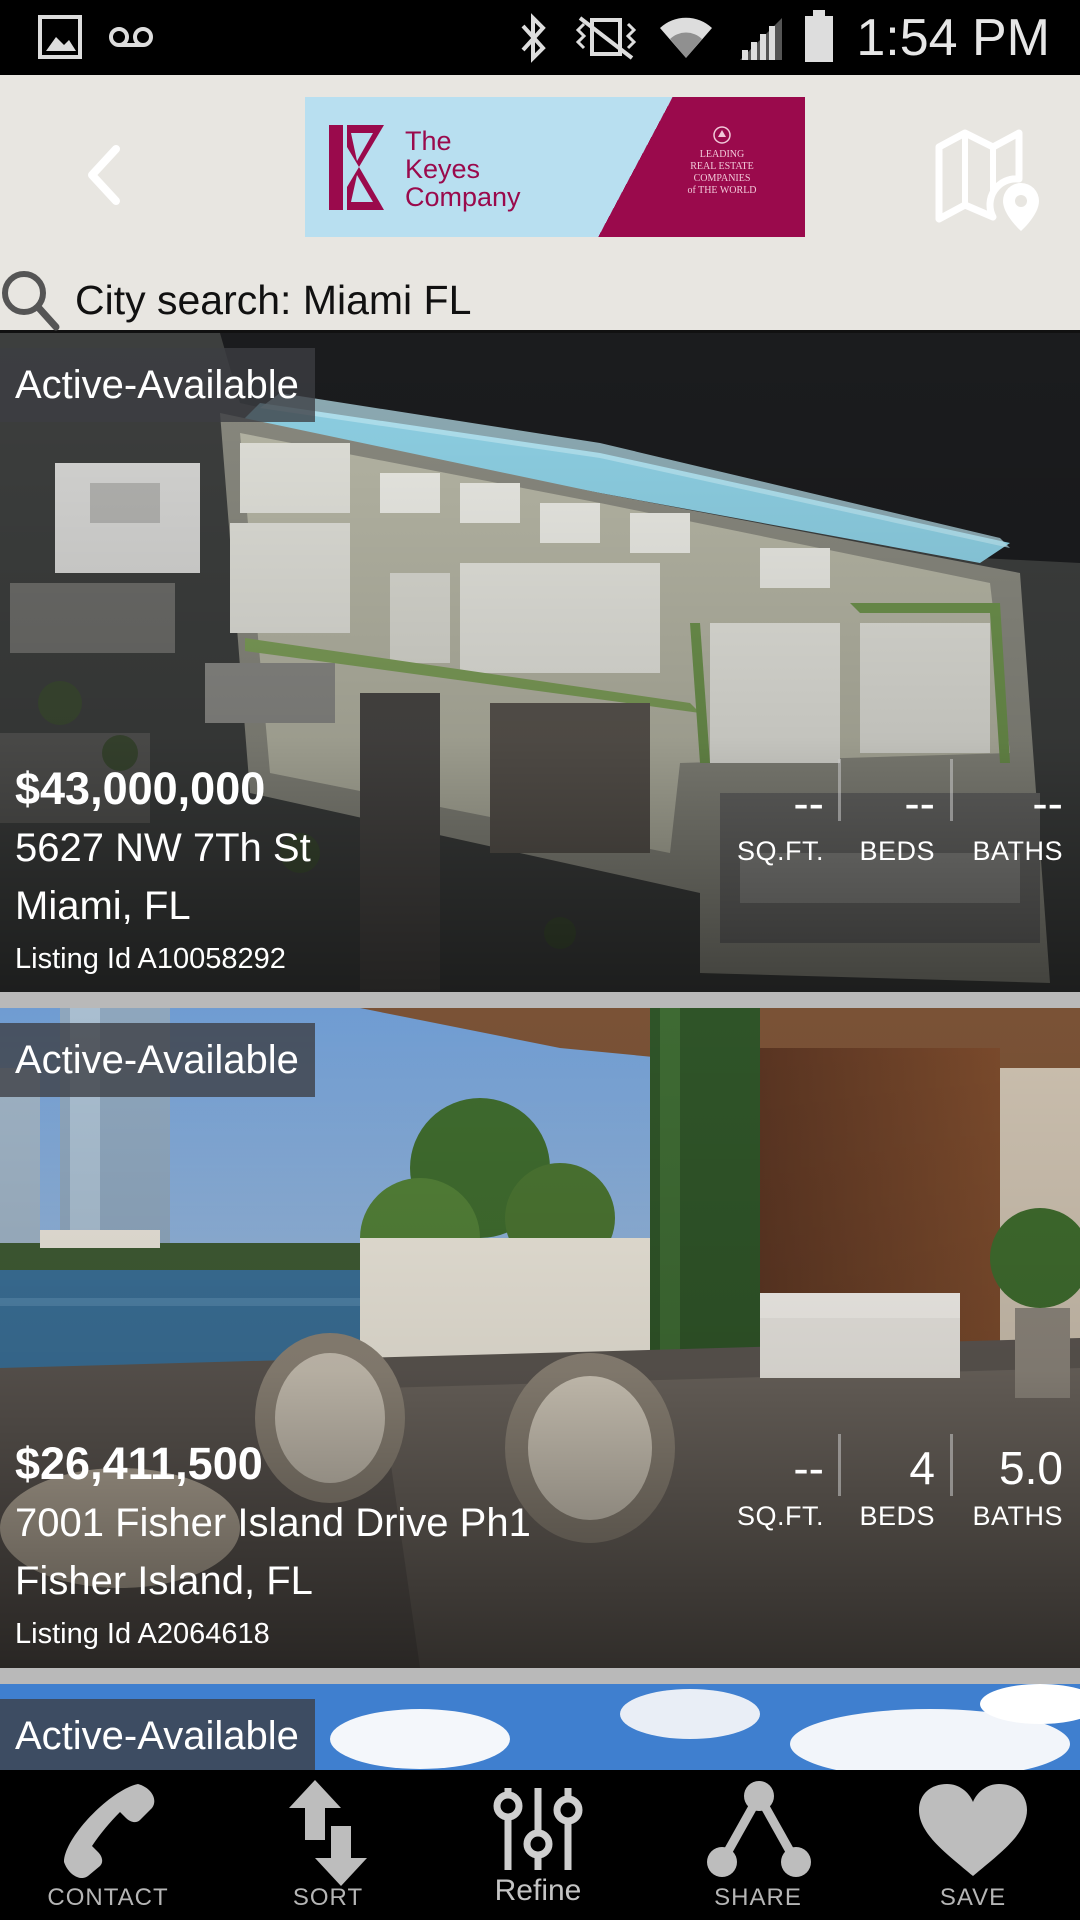 The image size is (1080, 1920). What do you see at coordinates (973, 1897) in the screenshot?
I see `save-label: SAVE` at bounding box center [973, 1897].